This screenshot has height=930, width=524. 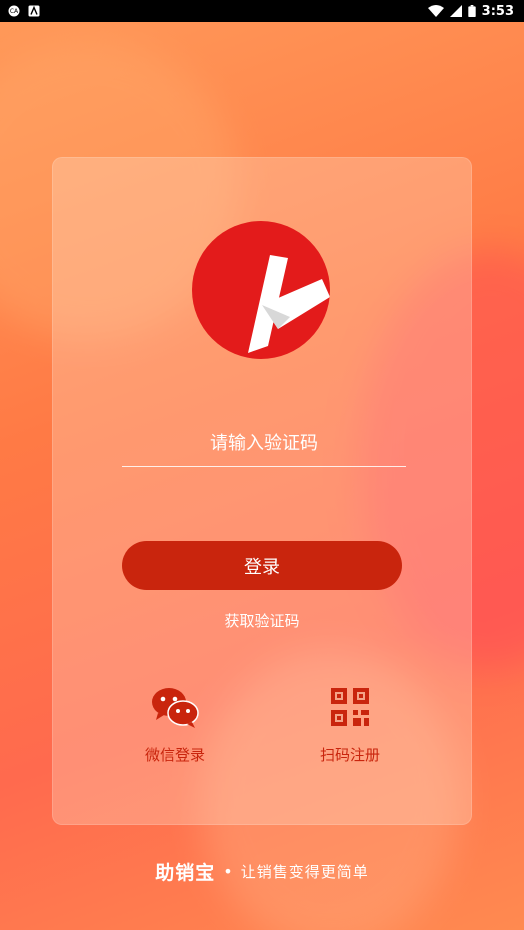 I want to click on status-time: 3:53, so click(x=497, y=11).